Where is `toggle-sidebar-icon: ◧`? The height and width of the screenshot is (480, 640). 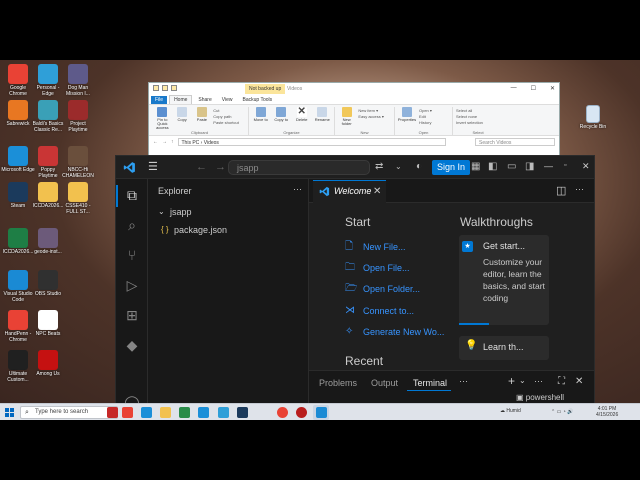 toggle-sidebar-icon: ◧ is located at coordinates (492, 167).